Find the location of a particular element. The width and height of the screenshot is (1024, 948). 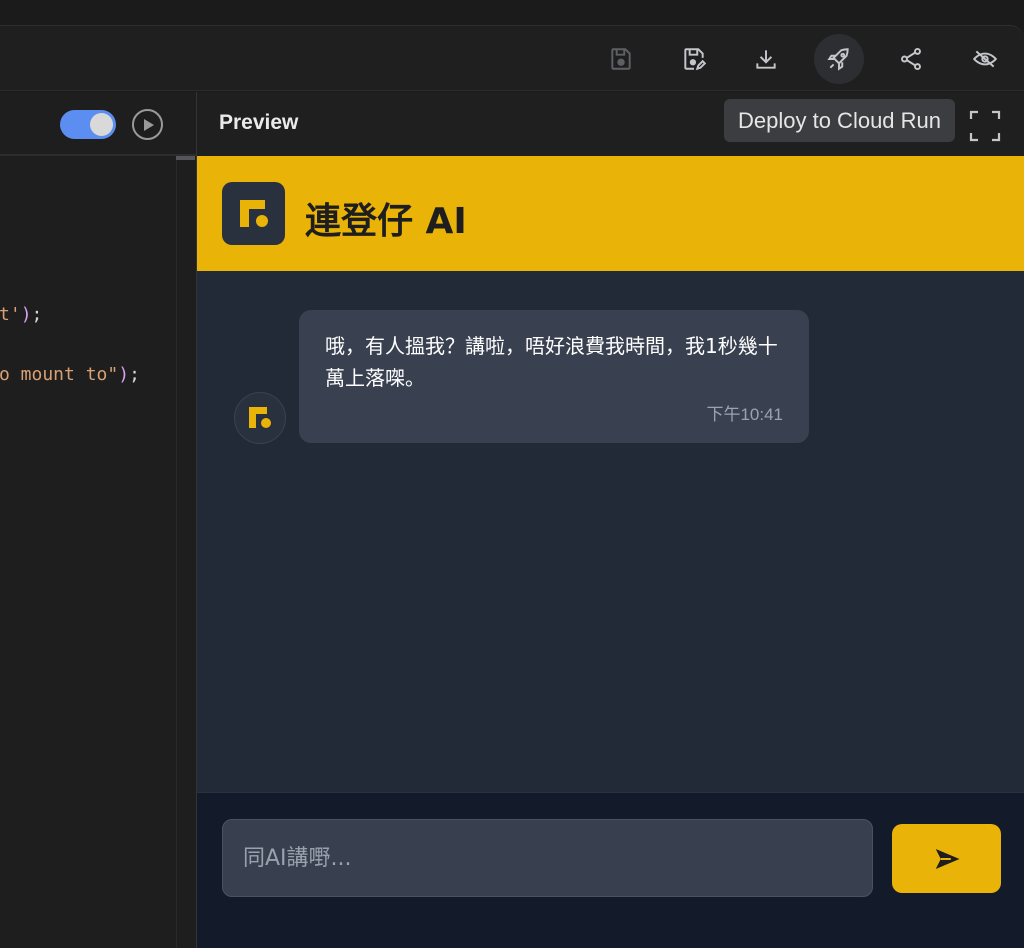

window-top-strip is located at coordinates (512, 12).